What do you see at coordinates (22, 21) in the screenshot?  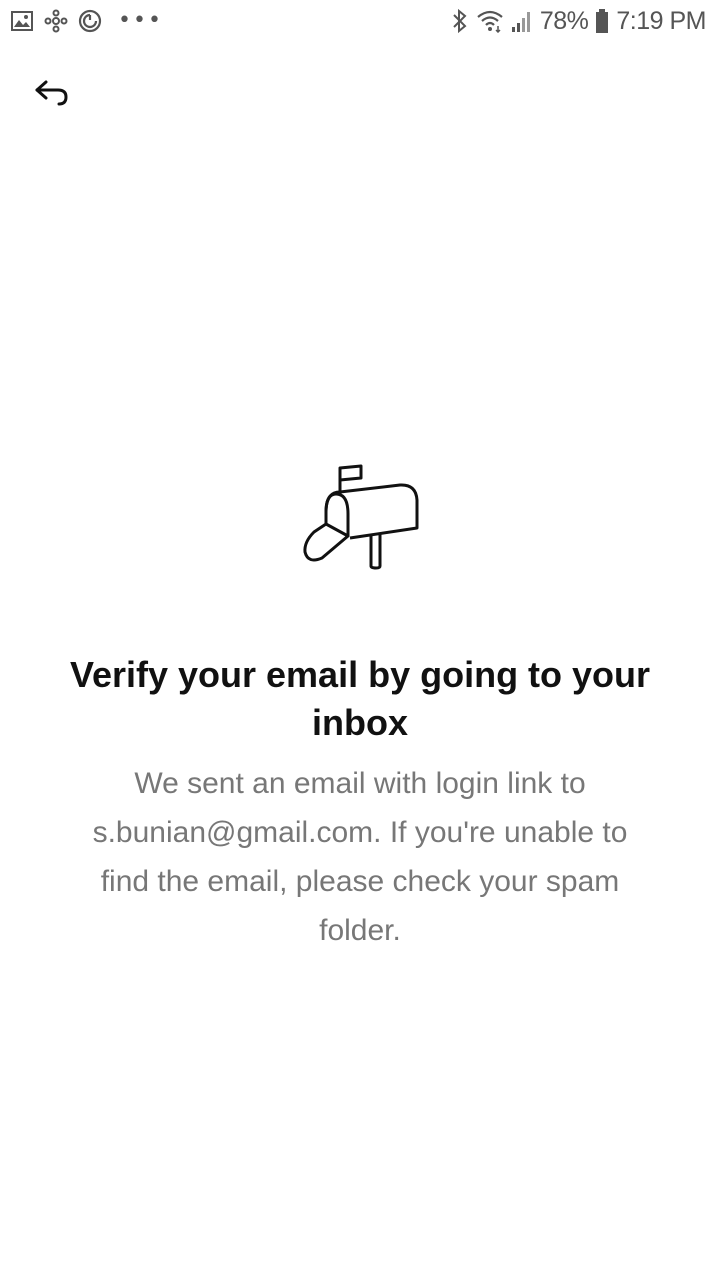 I see `image-icon` at bounding box center [22, 21].